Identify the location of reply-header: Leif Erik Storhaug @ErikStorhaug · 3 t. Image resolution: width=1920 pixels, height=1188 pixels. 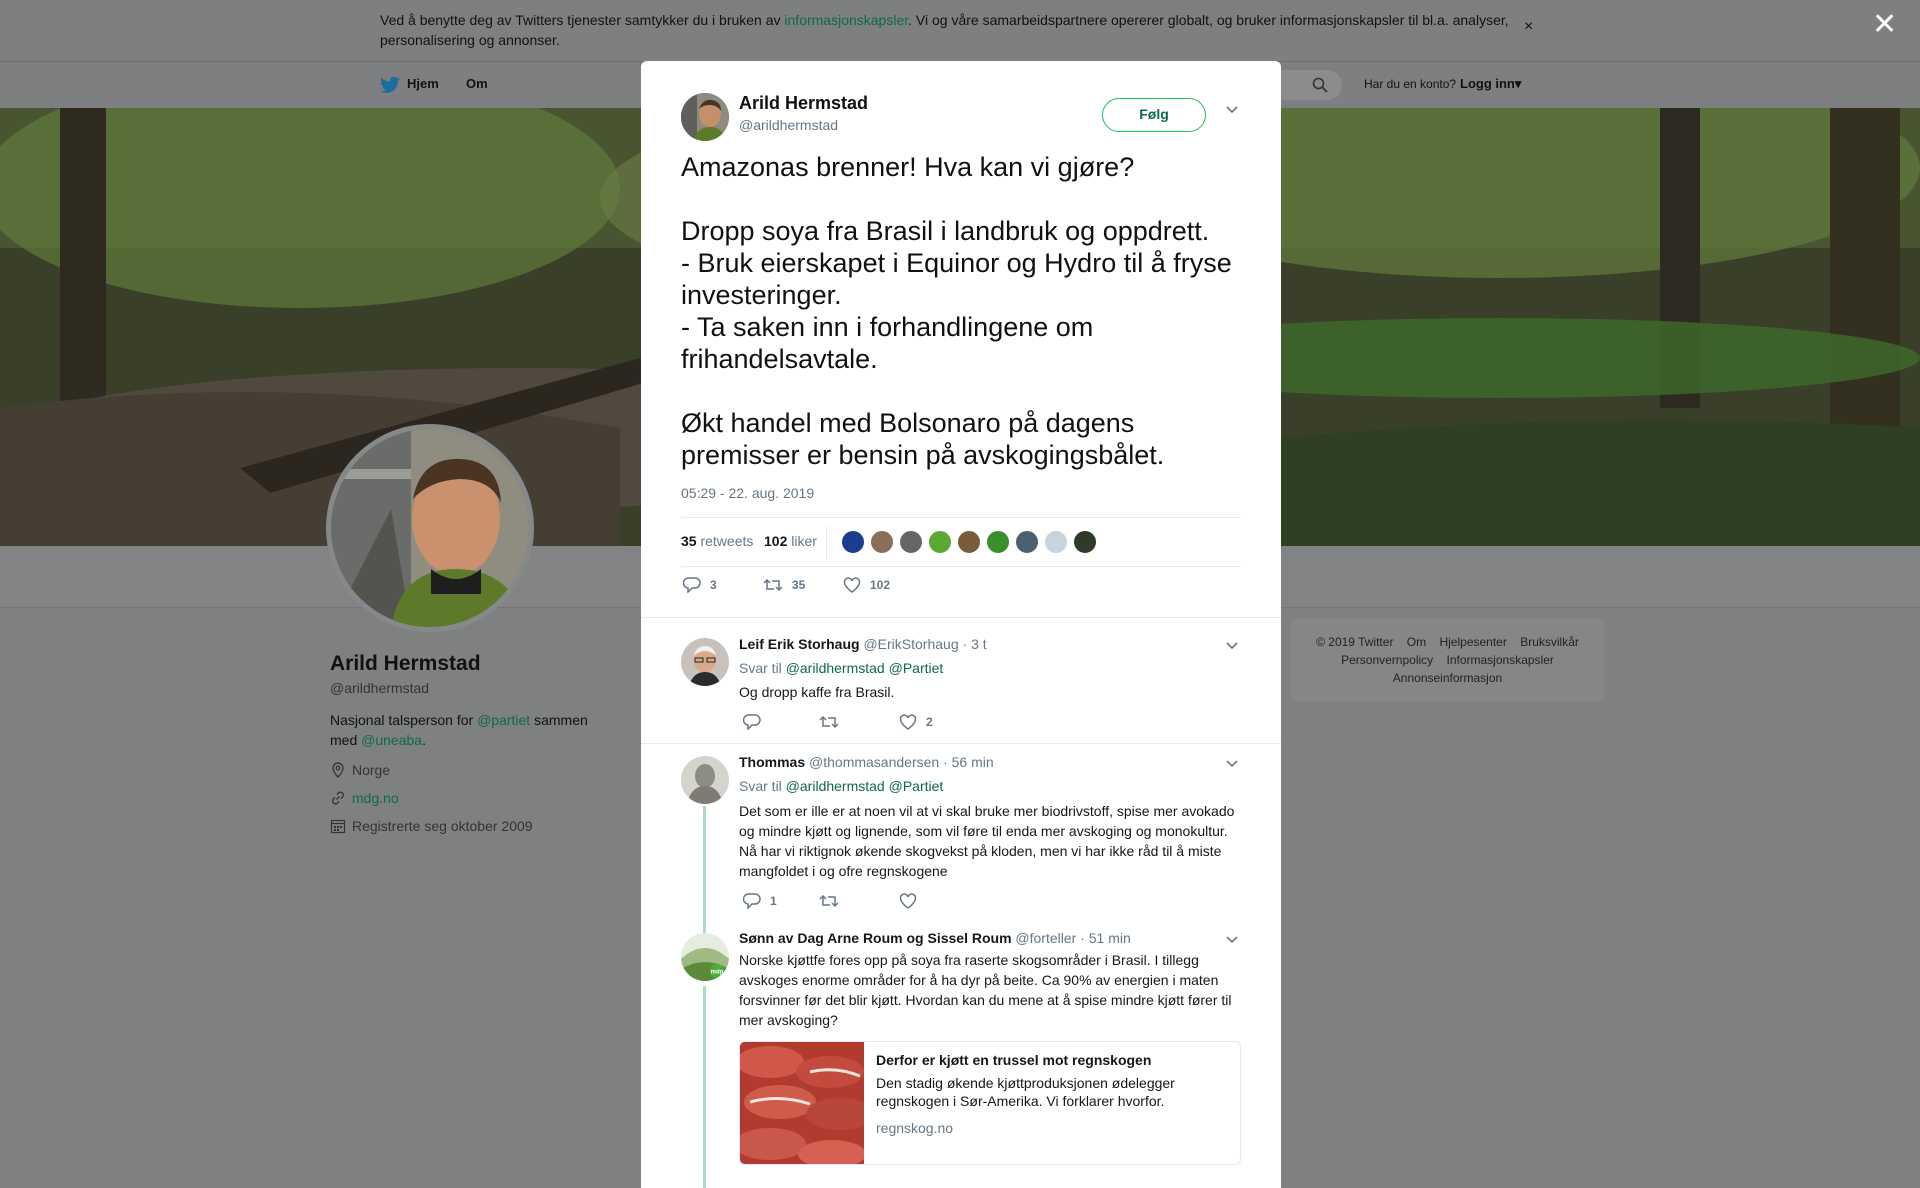
(863, 644).